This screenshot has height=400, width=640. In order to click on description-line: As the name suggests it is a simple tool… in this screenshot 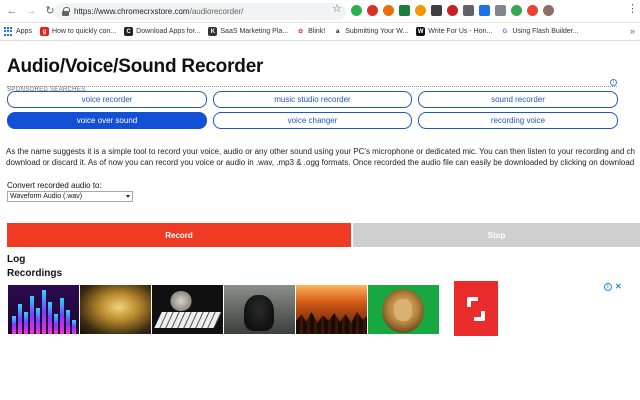, I will do `click(320, 151)`.